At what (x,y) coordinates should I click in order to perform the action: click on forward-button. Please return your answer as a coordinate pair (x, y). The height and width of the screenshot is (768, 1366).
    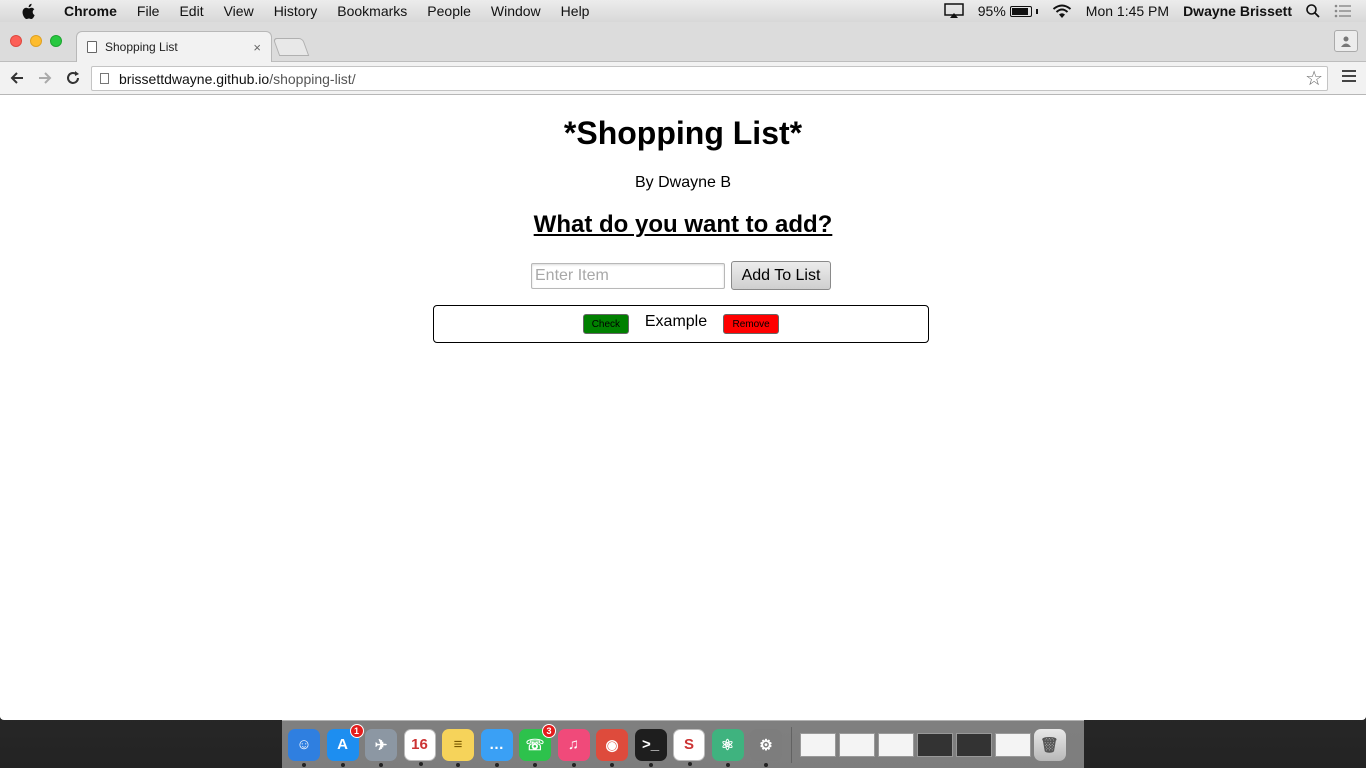
    Looking at the image, I should click on (45, 78).